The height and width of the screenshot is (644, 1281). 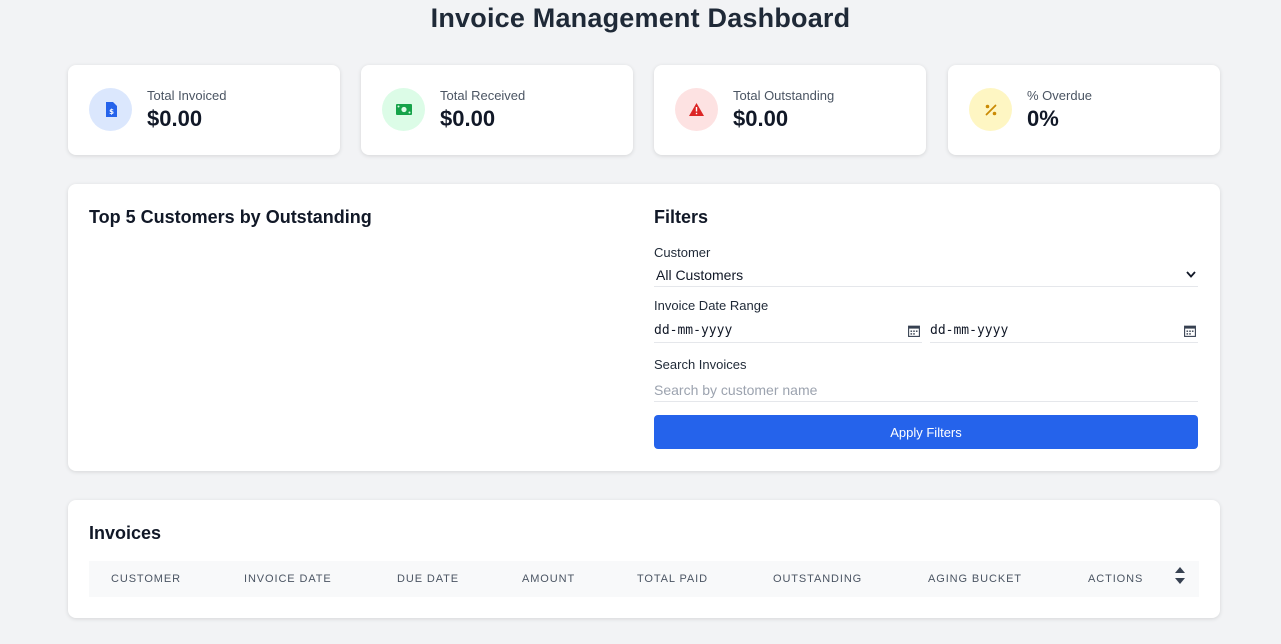 I want to click on stat-label: Total Invoiced, so click(x=187, y=95).